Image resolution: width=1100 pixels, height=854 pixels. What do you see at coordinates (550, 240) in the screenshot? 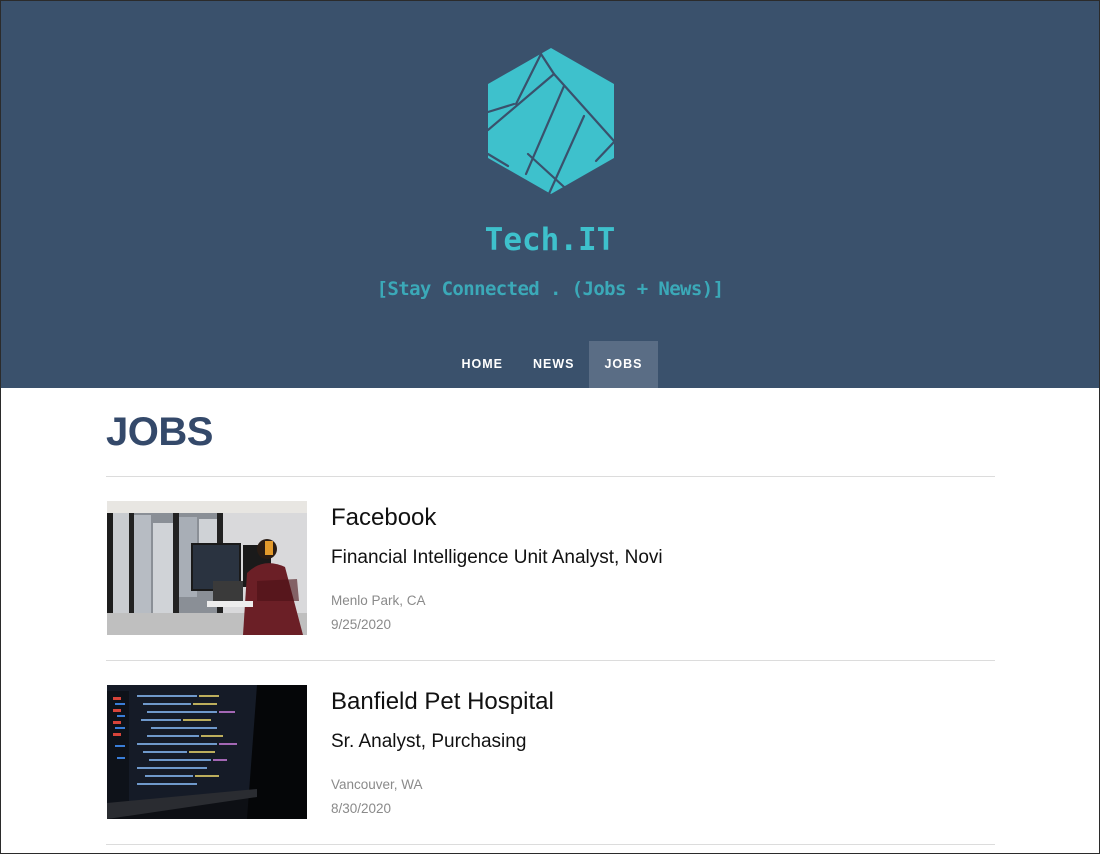
I see `site-title: Tech.IT` at bounding box center [550, 240].